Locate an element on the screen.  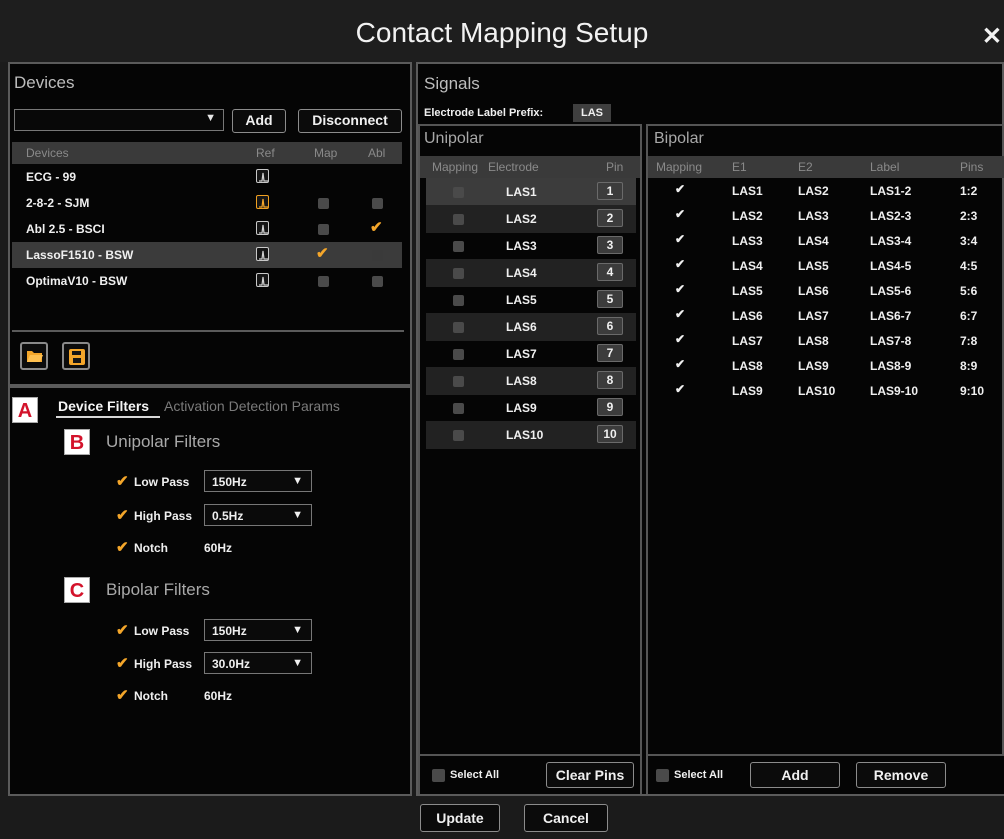
map-checkbox-checked: ✔ is located at coordinates (322, 253).